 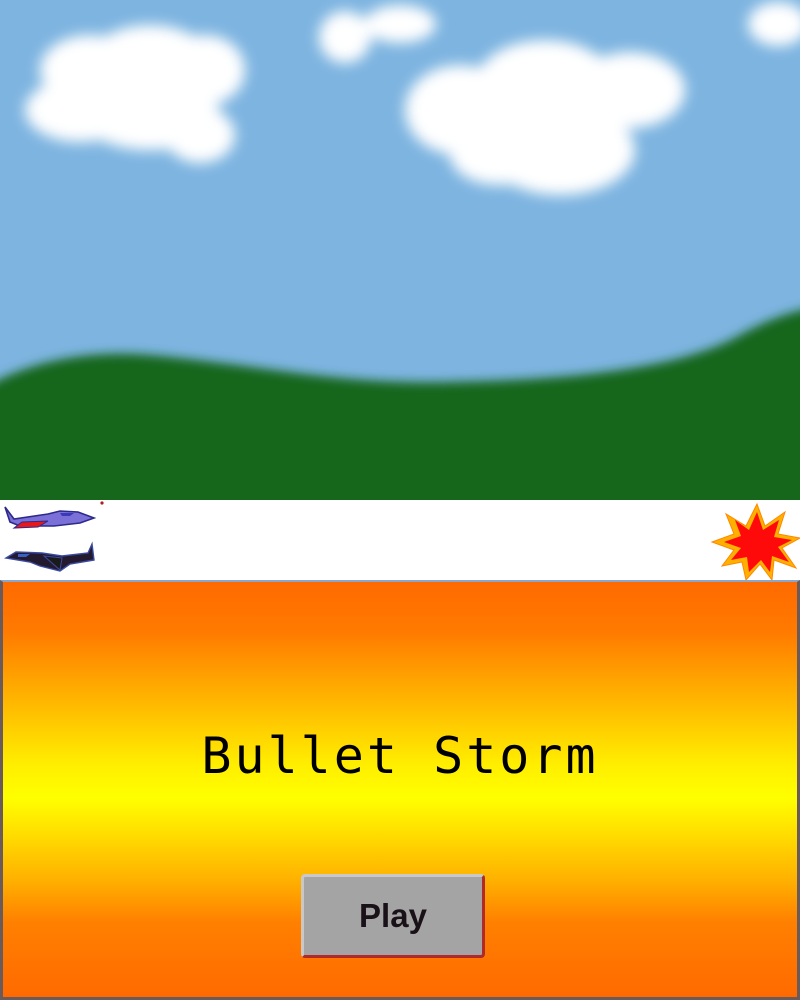 What do you see at coordinates (400, 756) in the screenshot?
I see `game-title: Bullet Storm` at bounding box center [400, 756].